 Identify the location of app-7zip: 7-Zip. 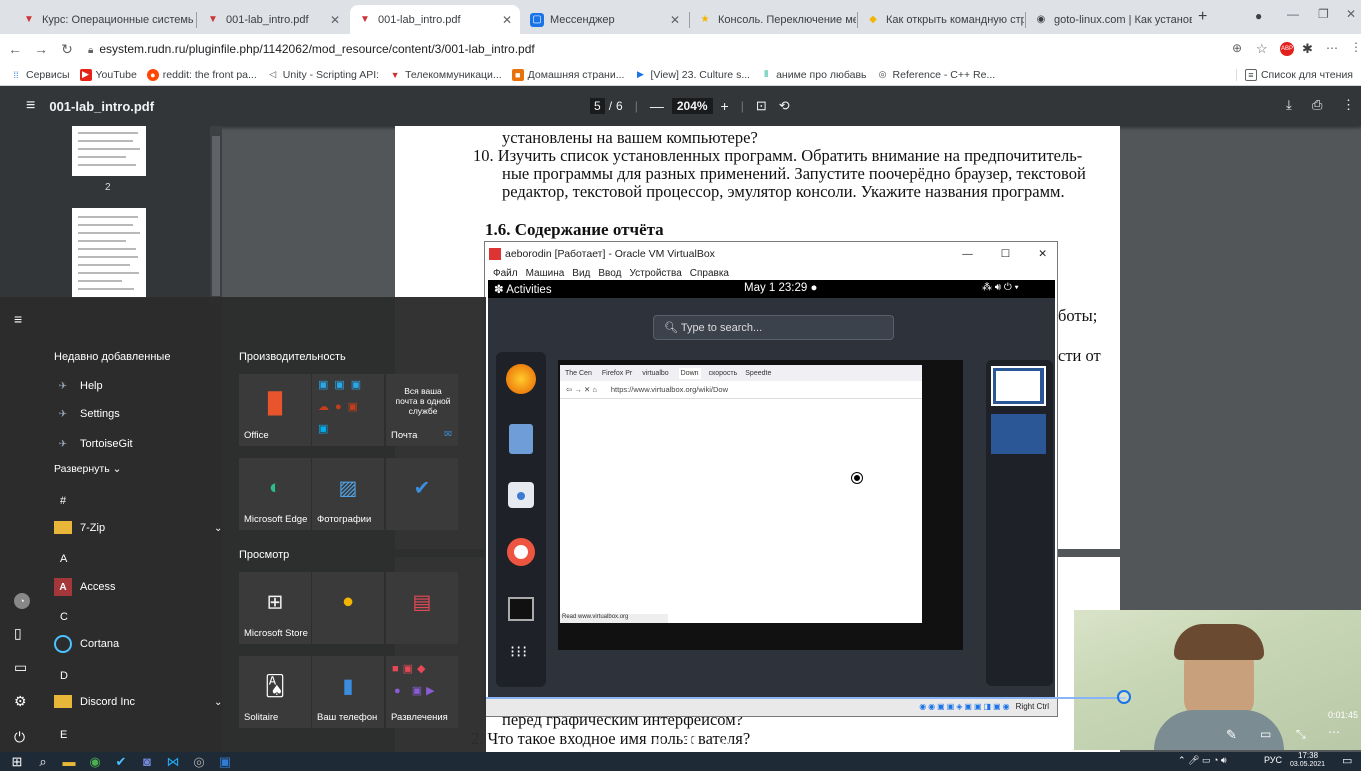
(79, 527).